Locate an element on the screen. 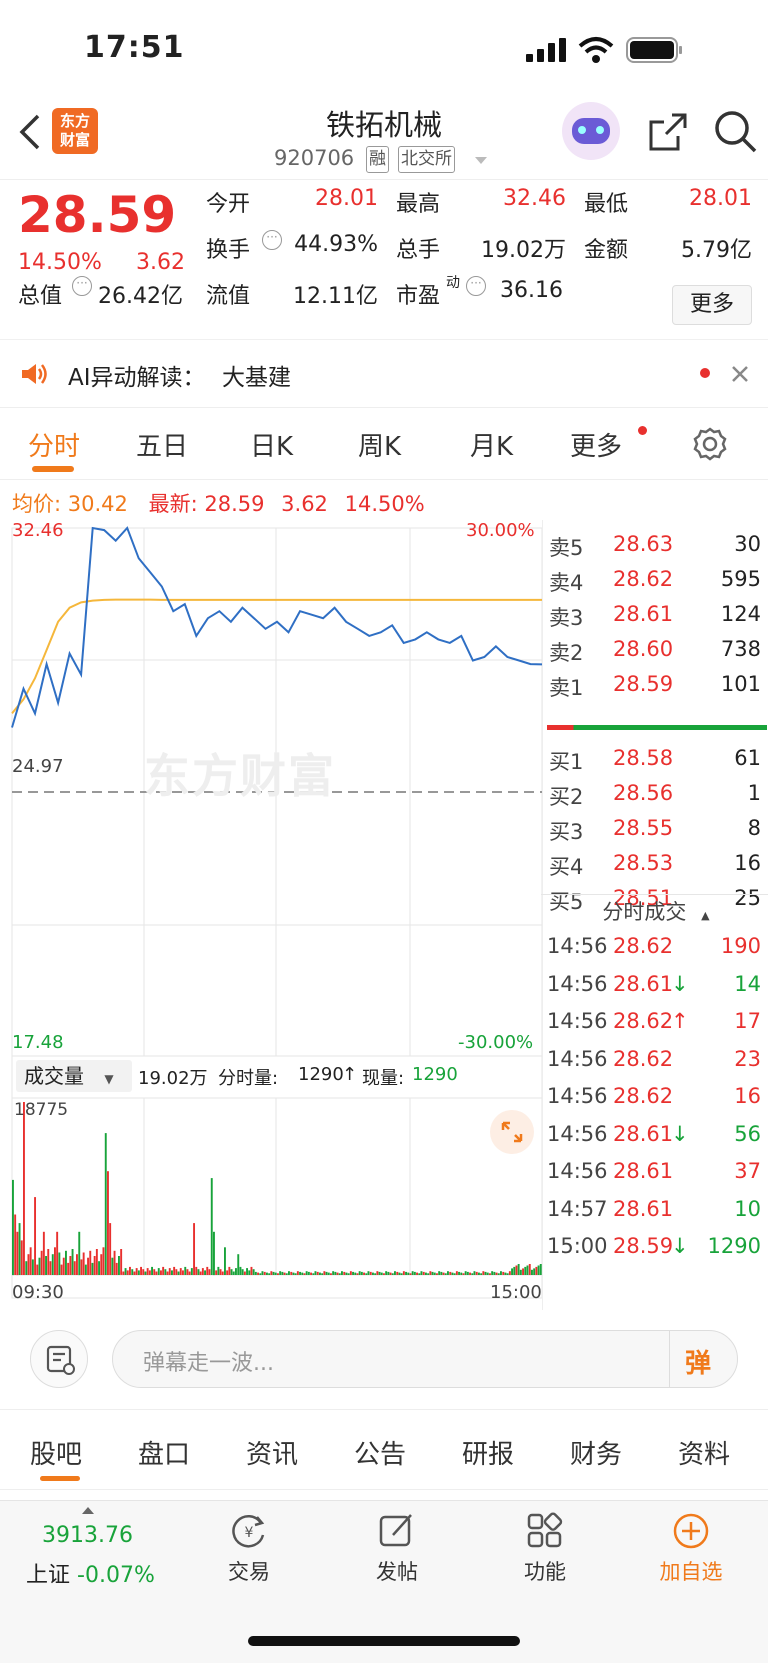  nav-add-watchlist: 加自选 is located at coordinates (691, 1548).